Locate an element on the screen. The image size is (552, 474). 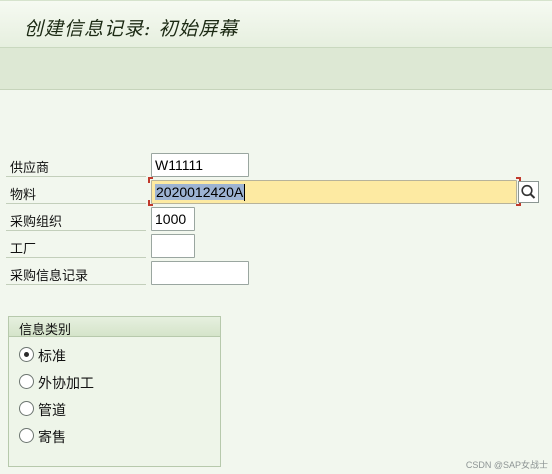
vendor-input: W11111 is located at coordinates (200, 165).